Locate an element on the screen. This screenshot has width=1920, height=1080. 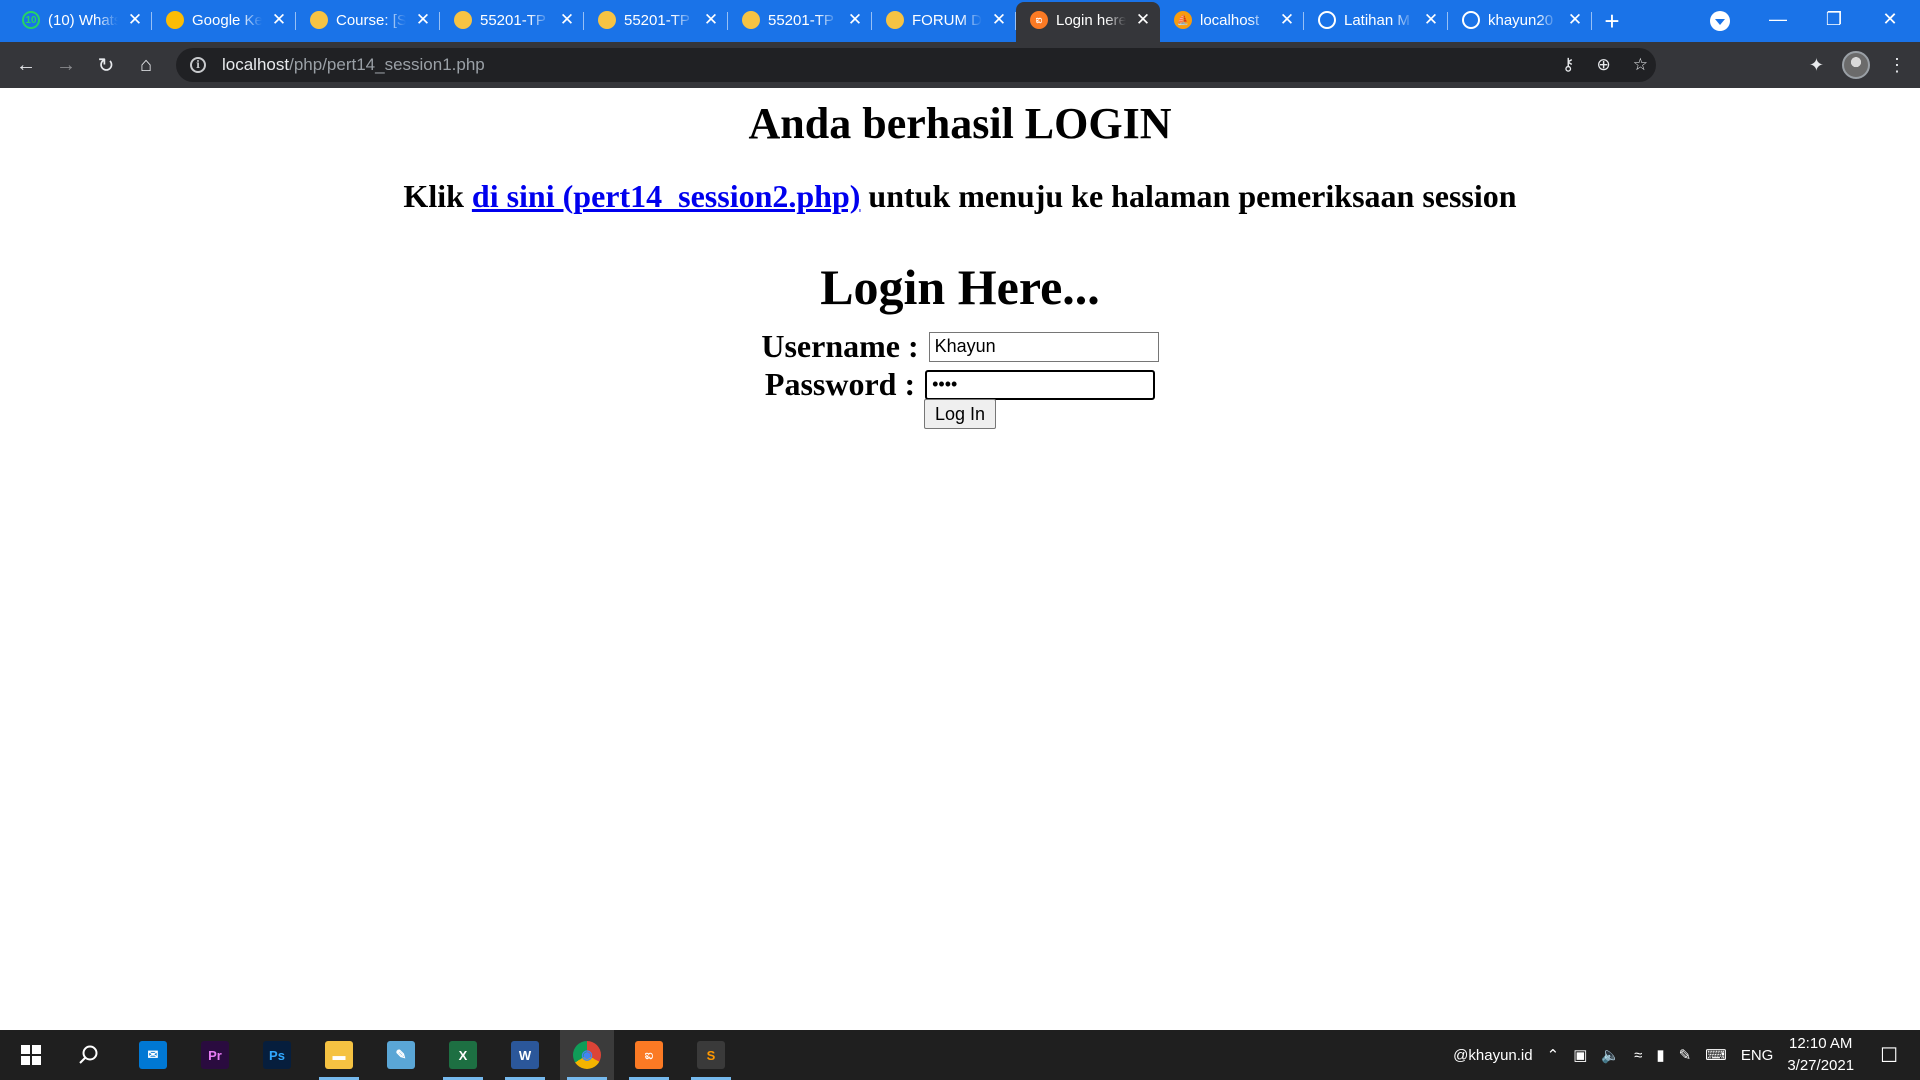
notepad-app: ✎ is located at coordinates (401, 1055).